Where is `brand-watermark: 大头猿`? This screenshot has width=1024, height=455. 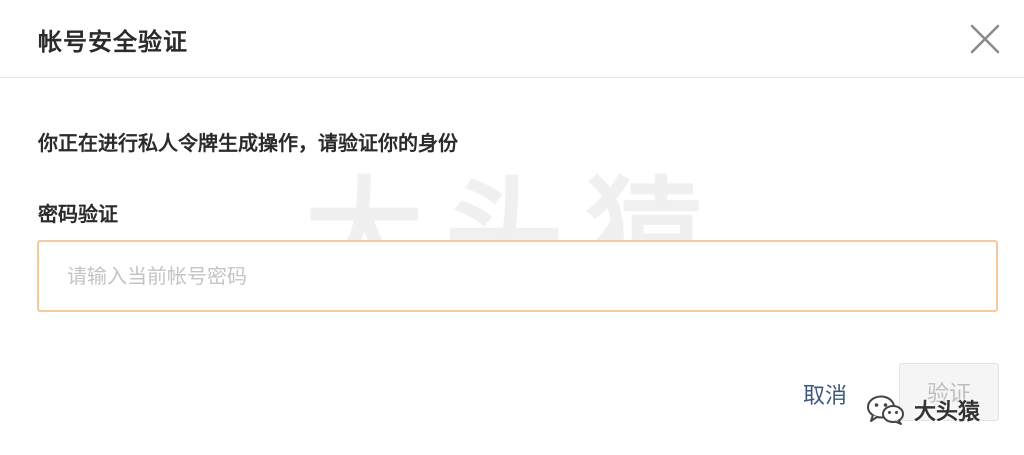 brand-watermark: 大头猿 is located at coordinates (923, 410).